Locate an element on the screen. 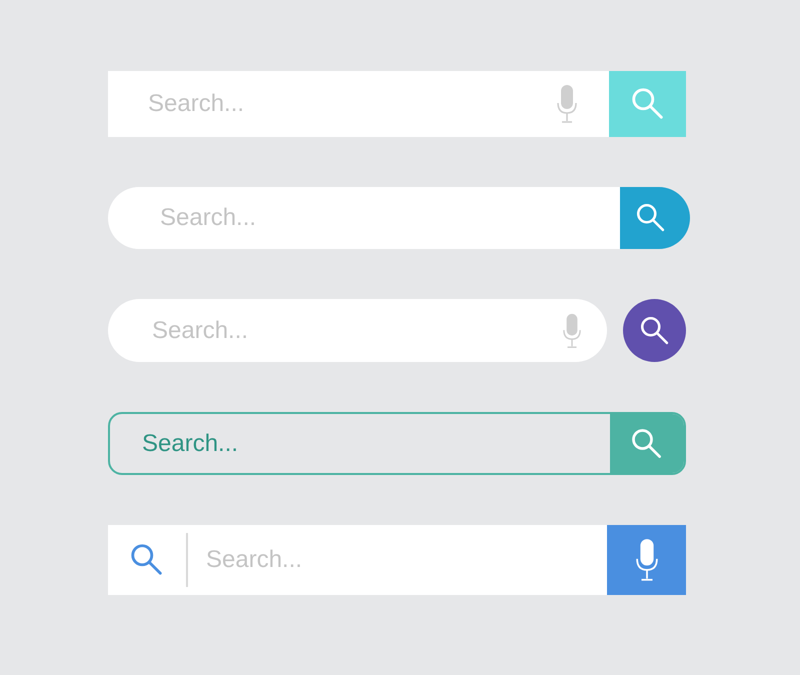 The image size is (800, 675). search-button is located at coordinates (655, 218).